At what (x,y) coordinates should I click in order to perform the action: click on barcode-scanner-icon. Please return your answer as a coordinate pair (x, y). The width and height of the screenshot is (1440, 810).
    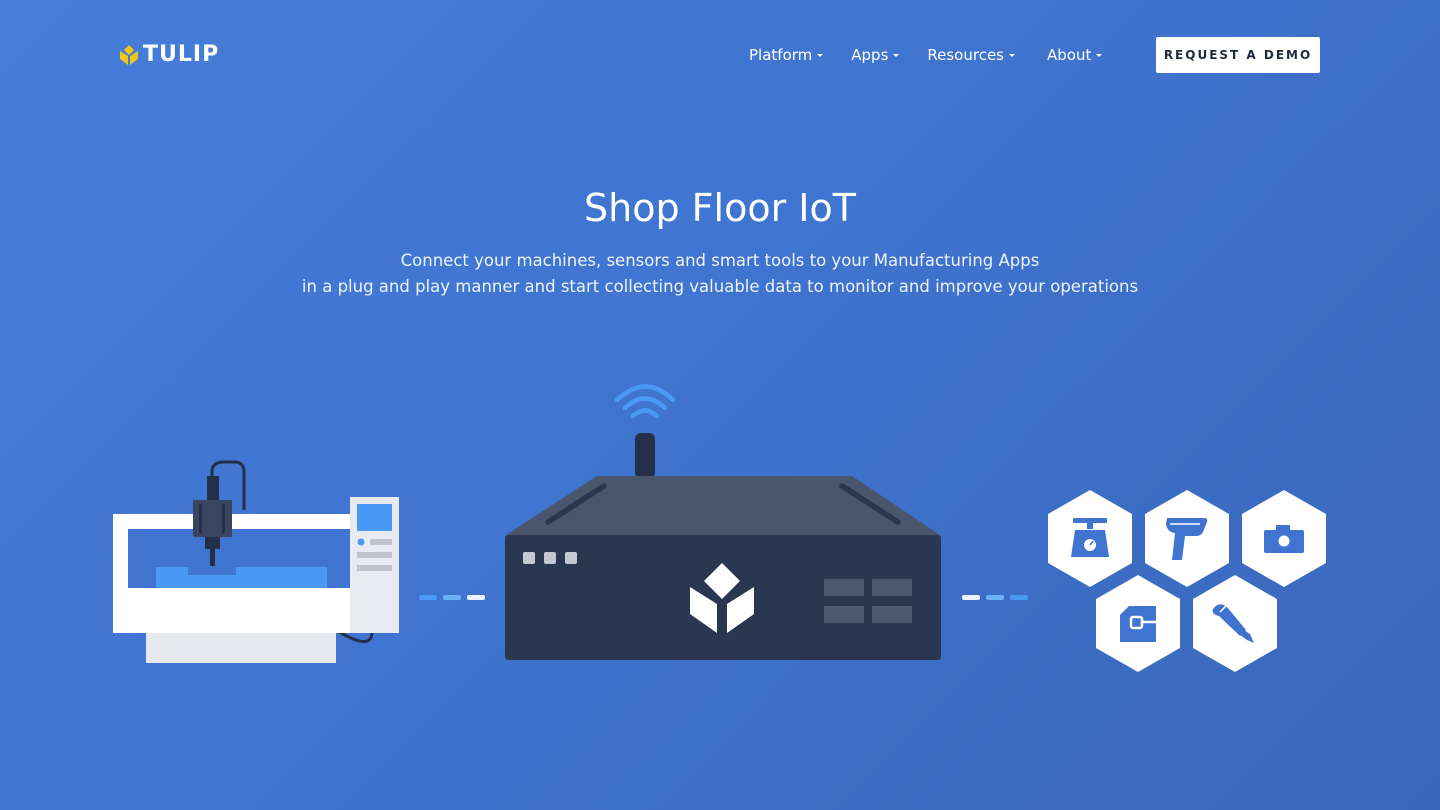
    Looking at the image, I should click on (1187, 538).